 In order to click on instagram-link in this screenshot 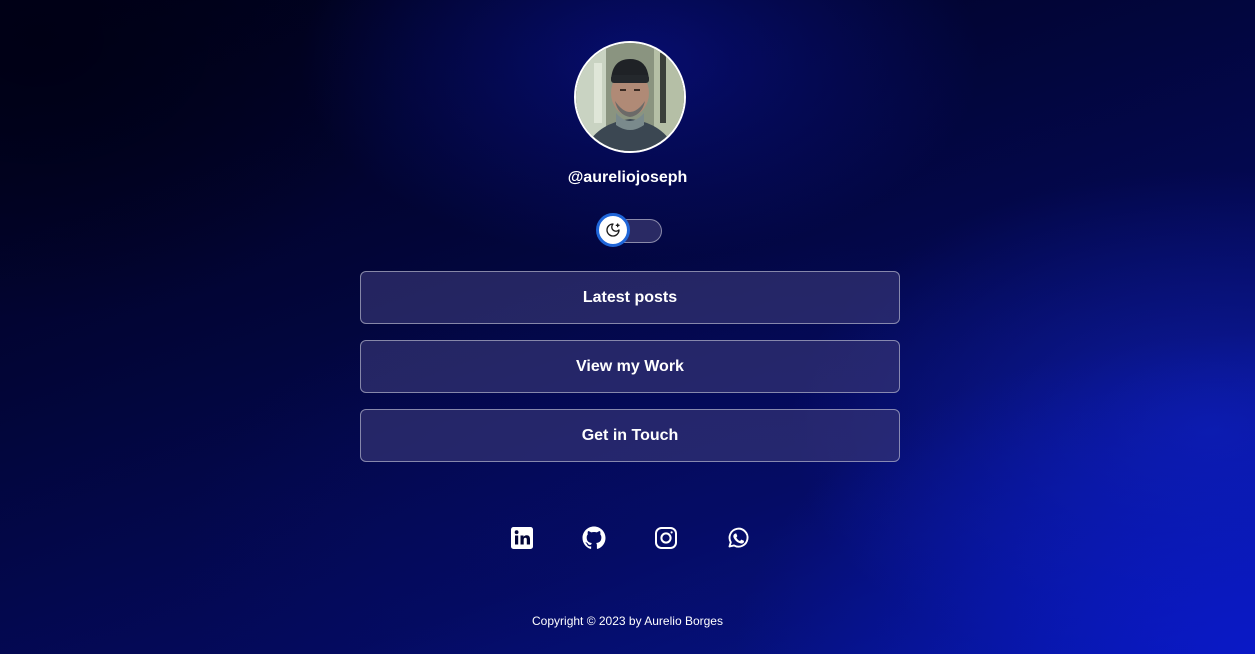, I will do `click(666, 538)`.